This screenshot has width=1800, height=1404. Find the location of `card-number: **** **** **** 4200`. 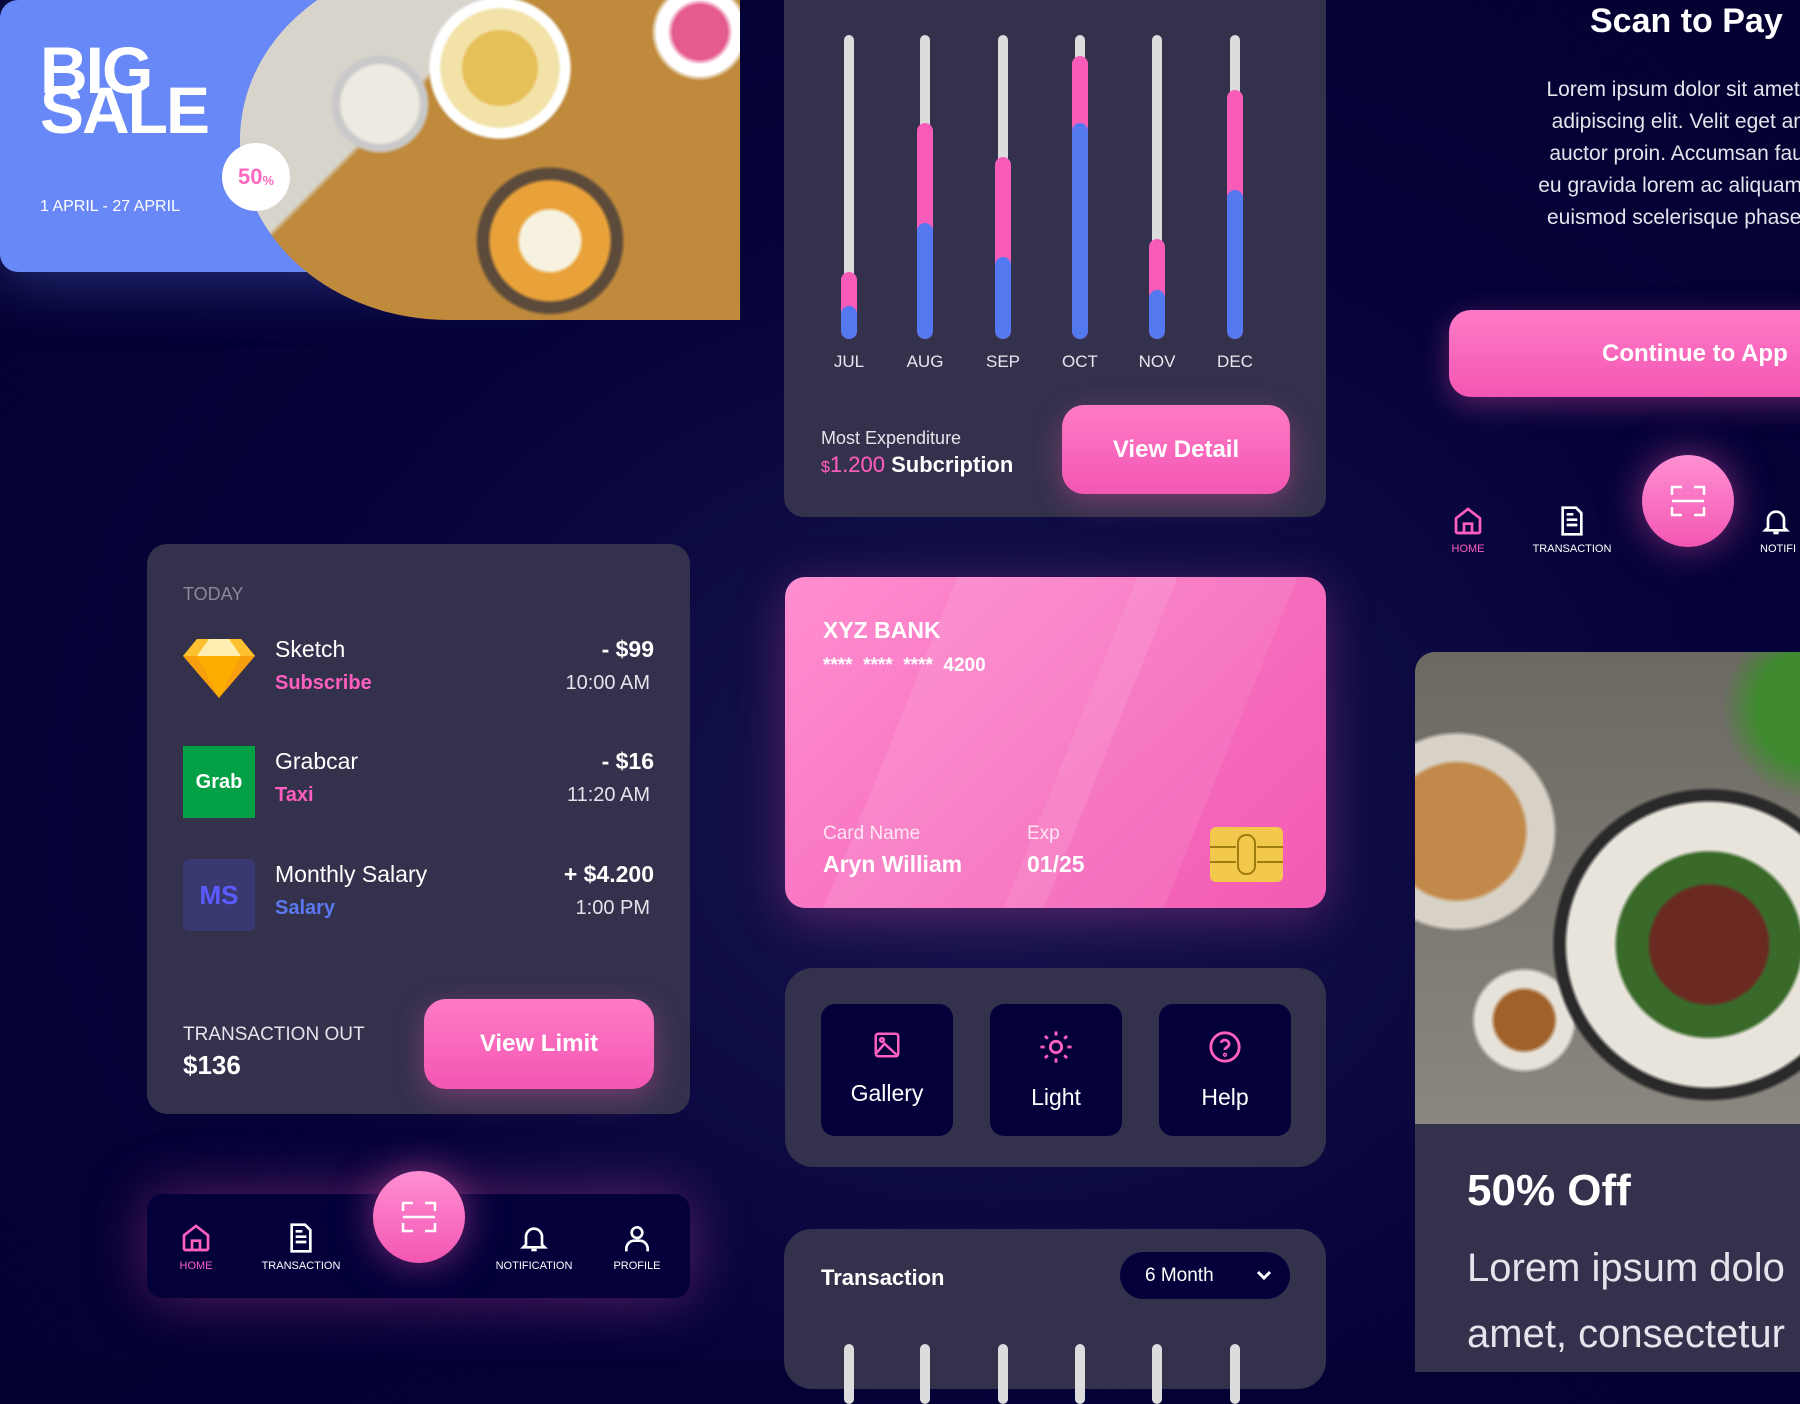

card-number: **** **** **** 4200 is located at coordinates (904, 665).